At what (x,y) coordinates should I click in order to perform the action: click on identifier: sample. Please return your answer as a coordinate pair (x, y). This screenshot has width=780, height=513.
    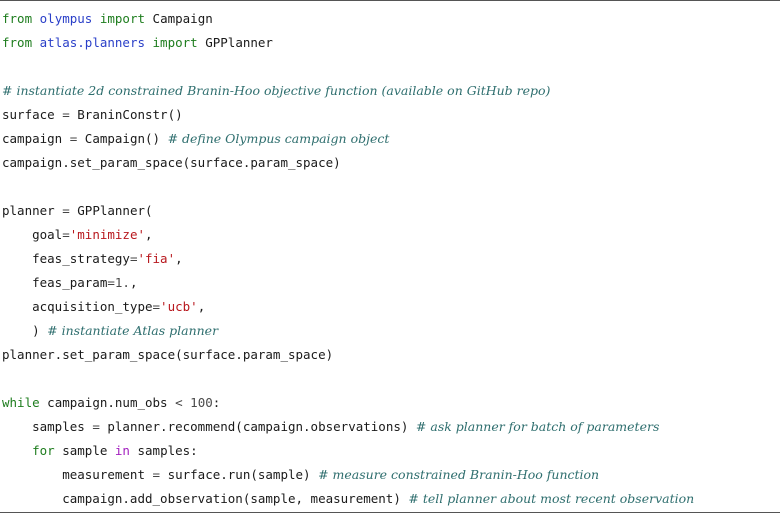
    Looking at the image, I should click on (84, 450).